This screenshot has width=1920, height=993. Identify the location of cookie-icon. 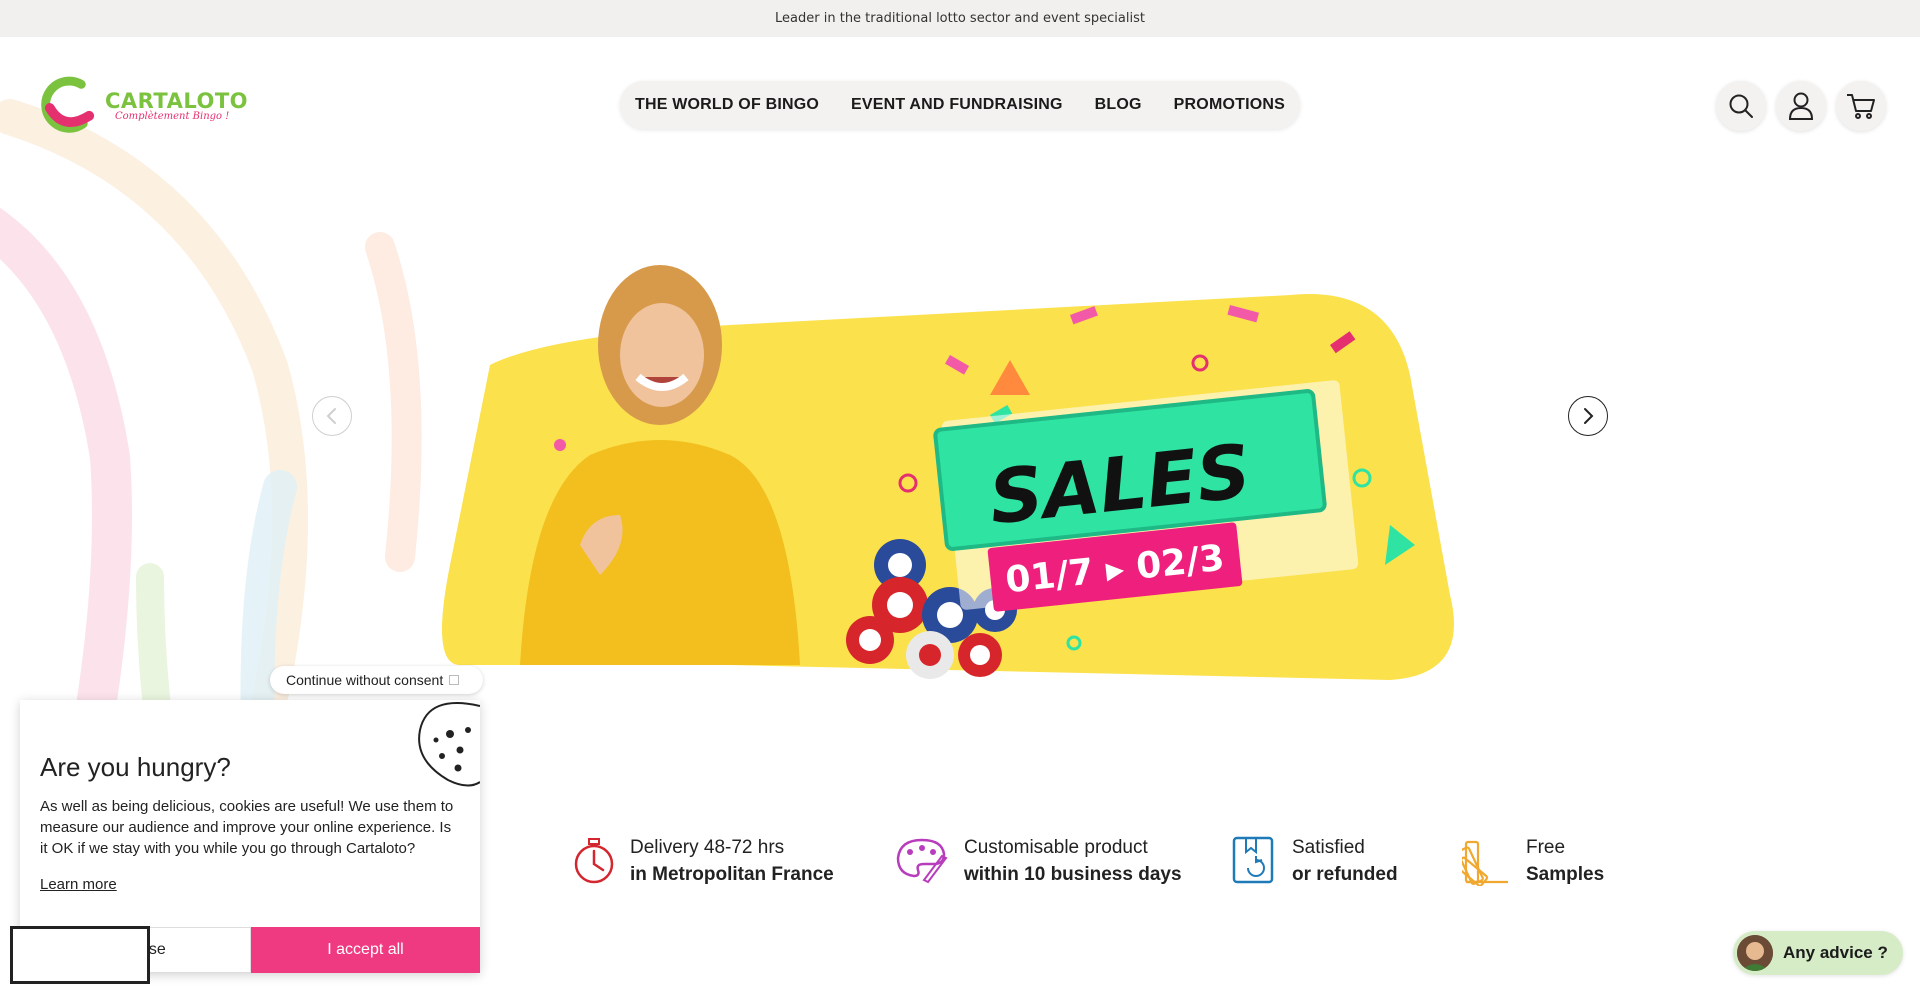
(449, 744).